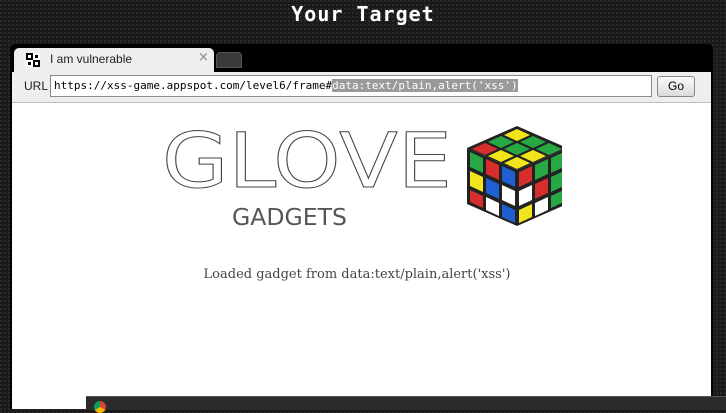  Describe the element at coordinates (203, 57) in the screenshot. I see `tab-close-icon: ×` at that location.